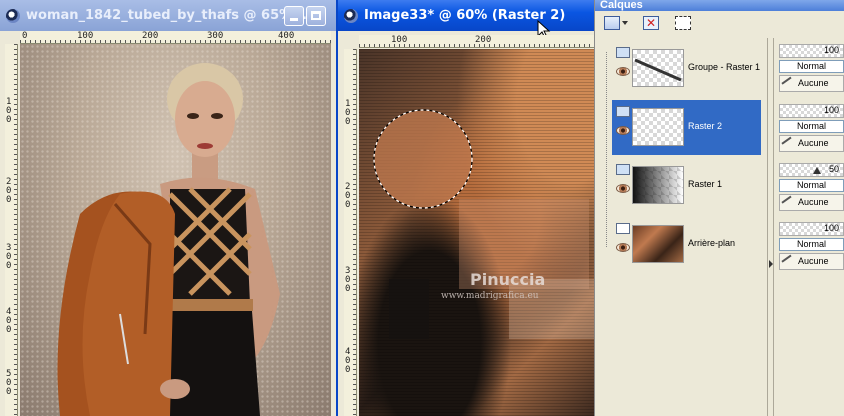  What do you see at coordinates (350, 232) in the screenshot?
I see `image33-ruler-left: 1 0 0 2 0 0 3 0 0 4 0 0` at bounding box center [350, 232].